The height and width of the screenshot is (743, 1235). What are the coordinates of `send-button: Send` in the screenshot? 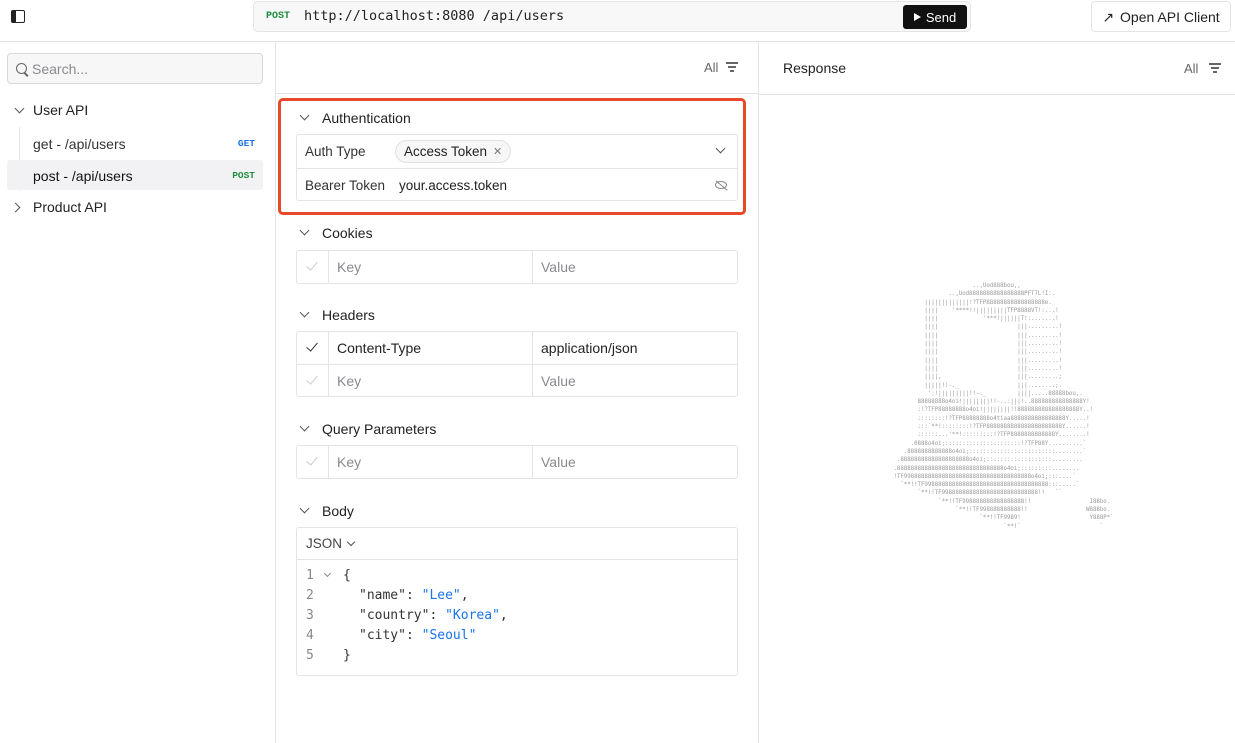 It's located at (935, 17).